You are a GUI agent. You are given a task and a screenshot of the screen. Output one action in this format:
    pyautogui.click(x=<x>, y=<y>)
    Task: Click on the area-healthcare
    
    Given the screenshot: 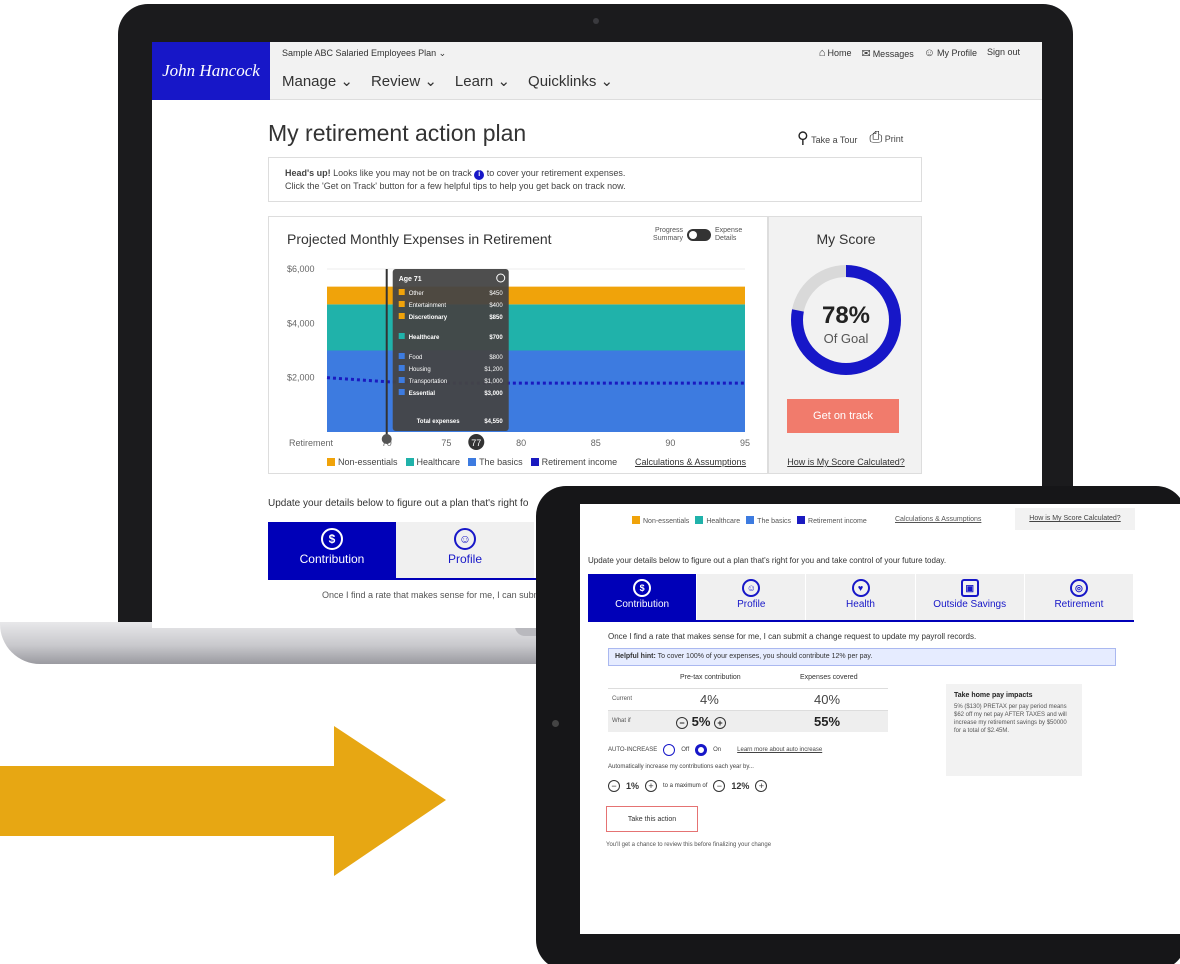 What is the action you would take?
    pyautogui.click(x=536, y=327)
    